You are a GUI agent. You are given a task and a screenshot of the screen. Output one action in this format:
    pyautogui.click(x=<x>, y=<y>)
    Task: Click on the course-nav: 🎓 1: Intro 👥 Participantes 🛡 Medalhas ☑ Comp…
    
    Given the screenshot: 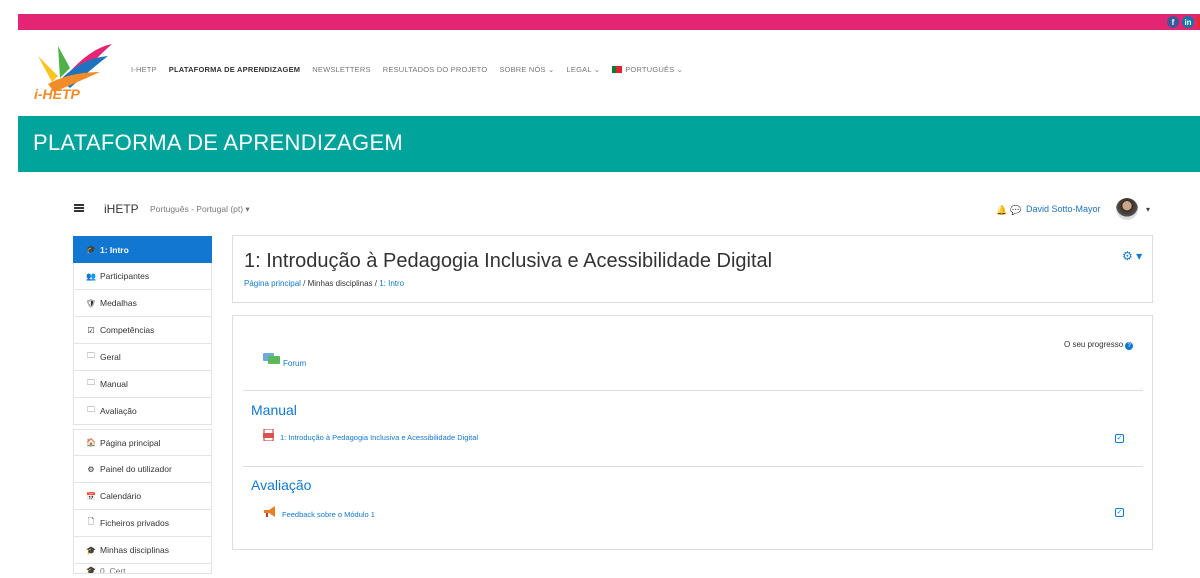 What is the action you would take?
    pyautogui.click(x=142, y=330)
    